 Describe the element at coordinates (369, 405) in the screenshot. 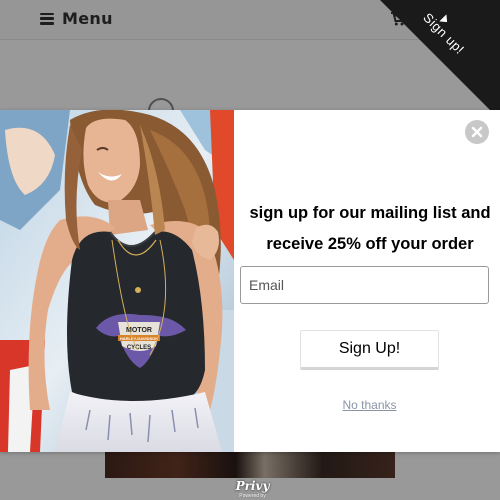

I see `no-thanks-link: No thanks` at that location.